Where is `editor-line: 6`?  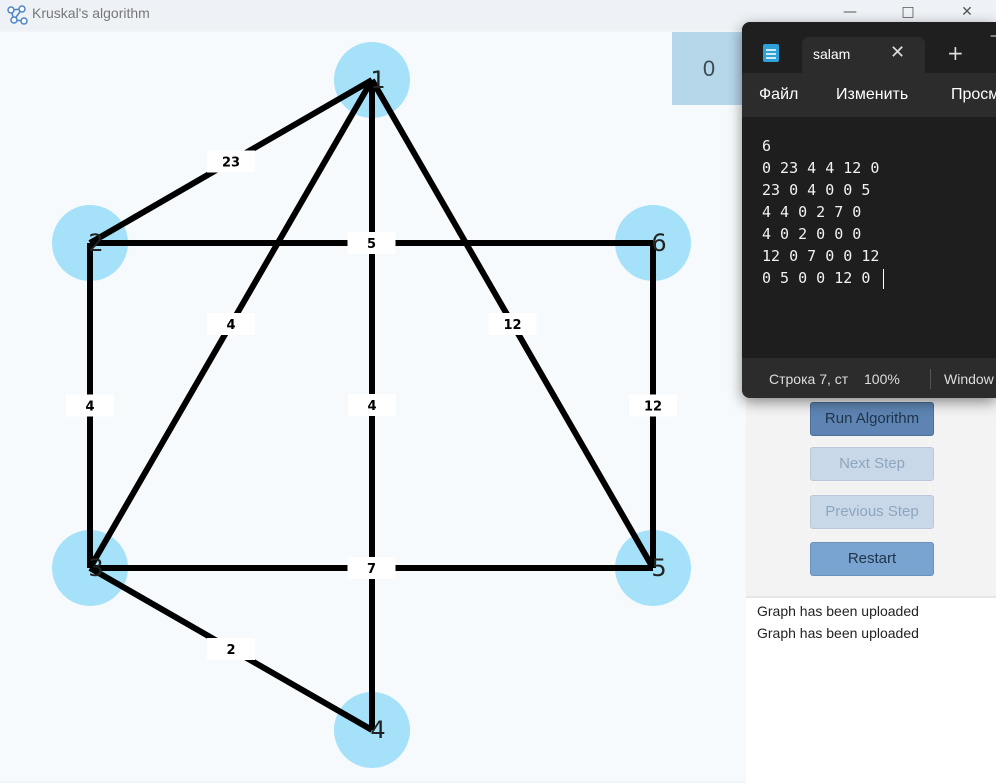
editor-line: 6 is located at coordinates (767, 146).